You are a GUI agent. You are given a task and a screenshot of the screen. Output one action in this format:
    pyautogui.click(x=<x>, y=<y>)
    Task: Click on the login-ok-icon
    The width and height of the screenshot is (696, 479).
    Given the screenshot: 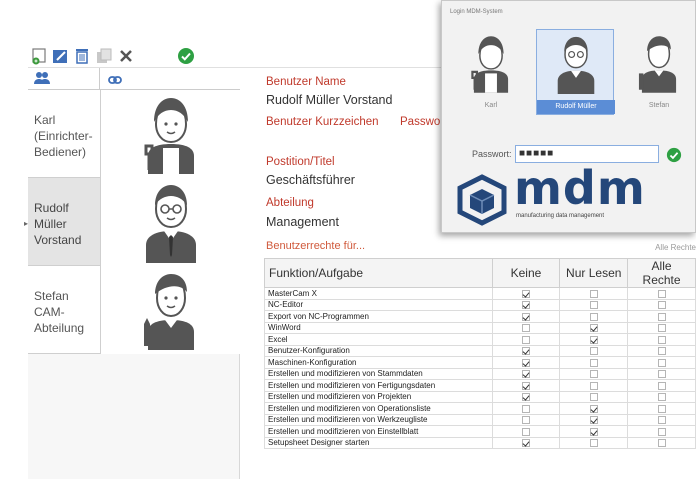 What is the action you would take?
    pyautogui.click(x=674, y=155)
    